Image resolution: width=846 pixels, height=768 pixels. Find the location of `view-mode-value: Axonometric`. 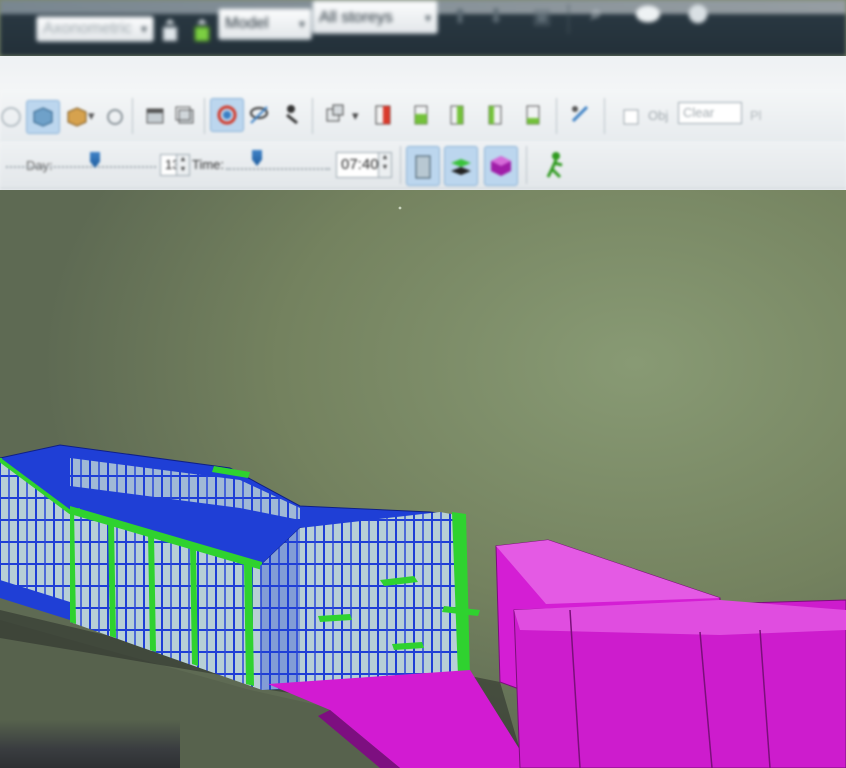

view-mode-value: Axonometric is located at coordinates (87, 28).